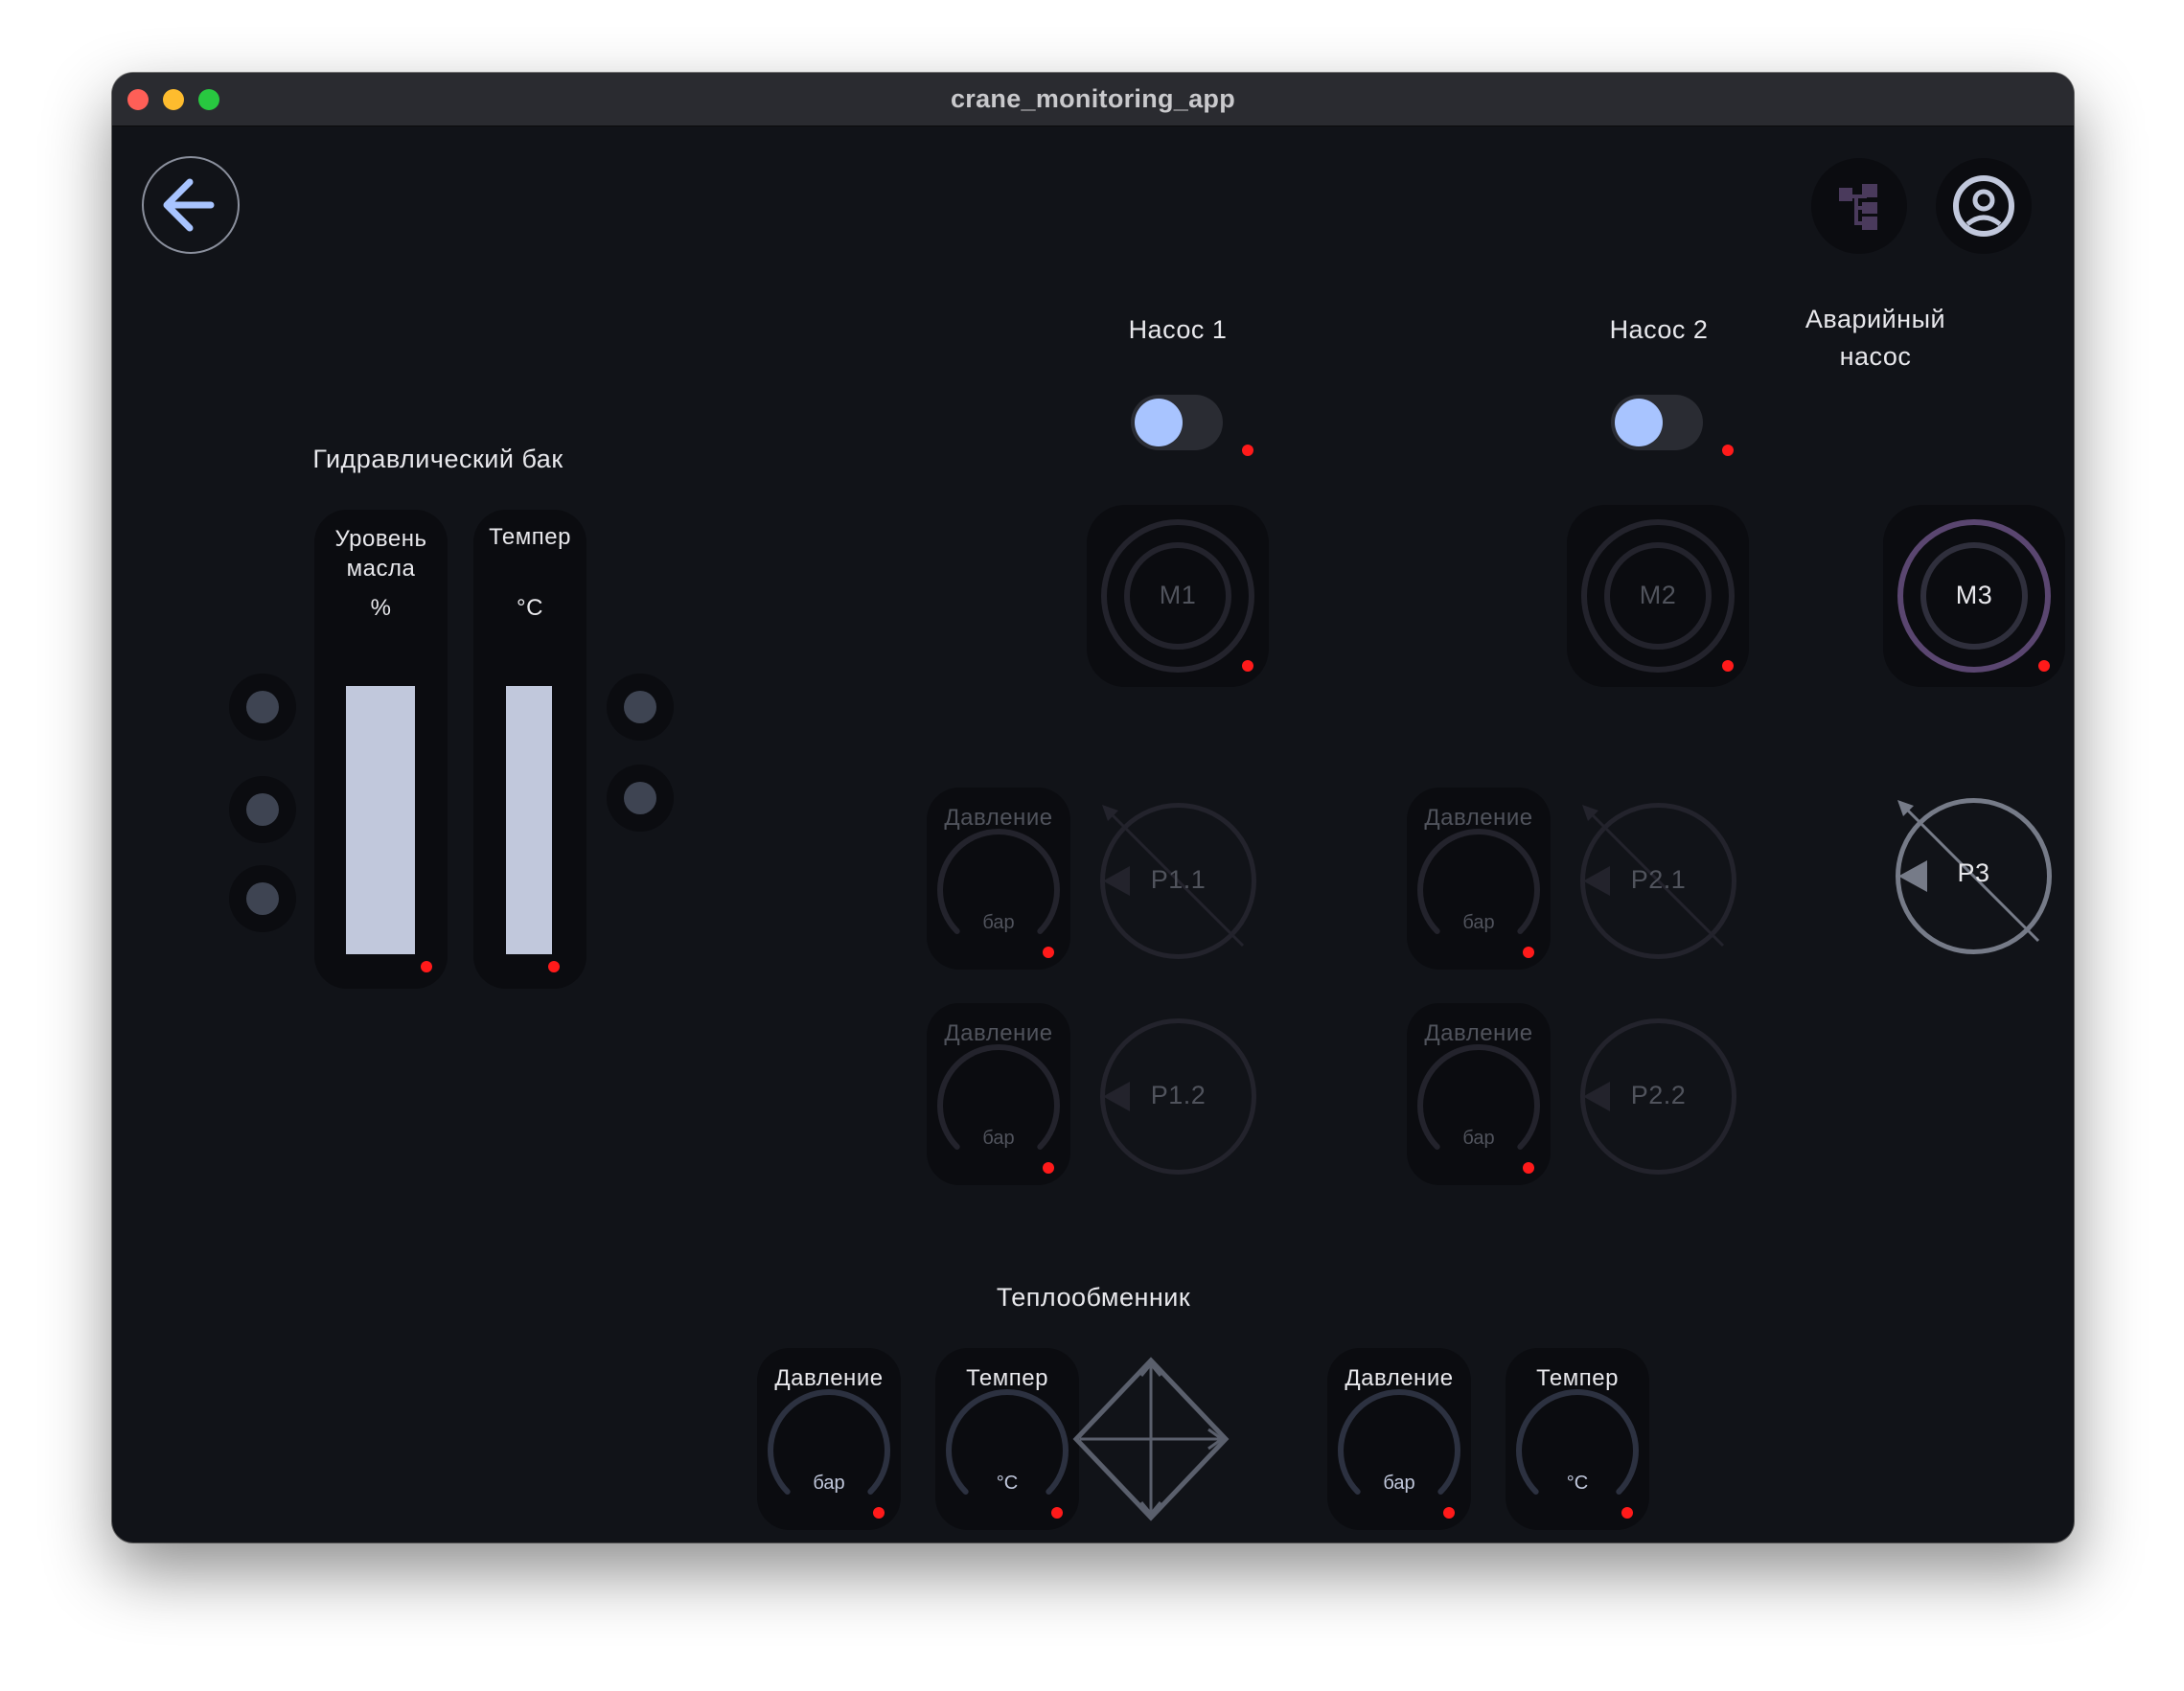  I want to click on tank-title: Гидравлический бак, so click(437, 459).